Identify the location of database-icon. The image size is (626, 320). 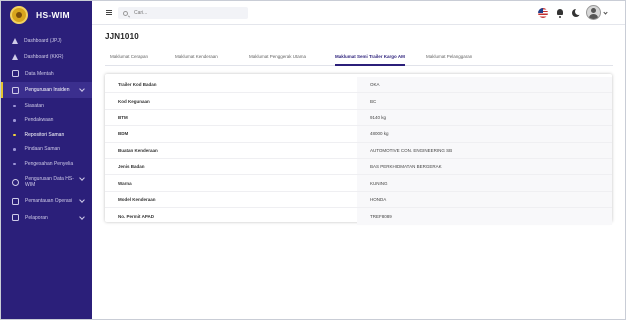
(15, 182).